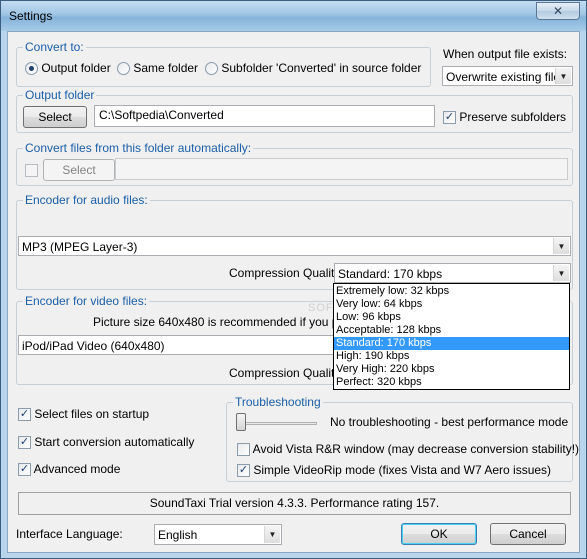 Image resolution: width=587 pixels, height=559 pixels. Describe the element at coordinates (60, 95) in the screenshot. I see `output-folder-title: Output folder` at that location.